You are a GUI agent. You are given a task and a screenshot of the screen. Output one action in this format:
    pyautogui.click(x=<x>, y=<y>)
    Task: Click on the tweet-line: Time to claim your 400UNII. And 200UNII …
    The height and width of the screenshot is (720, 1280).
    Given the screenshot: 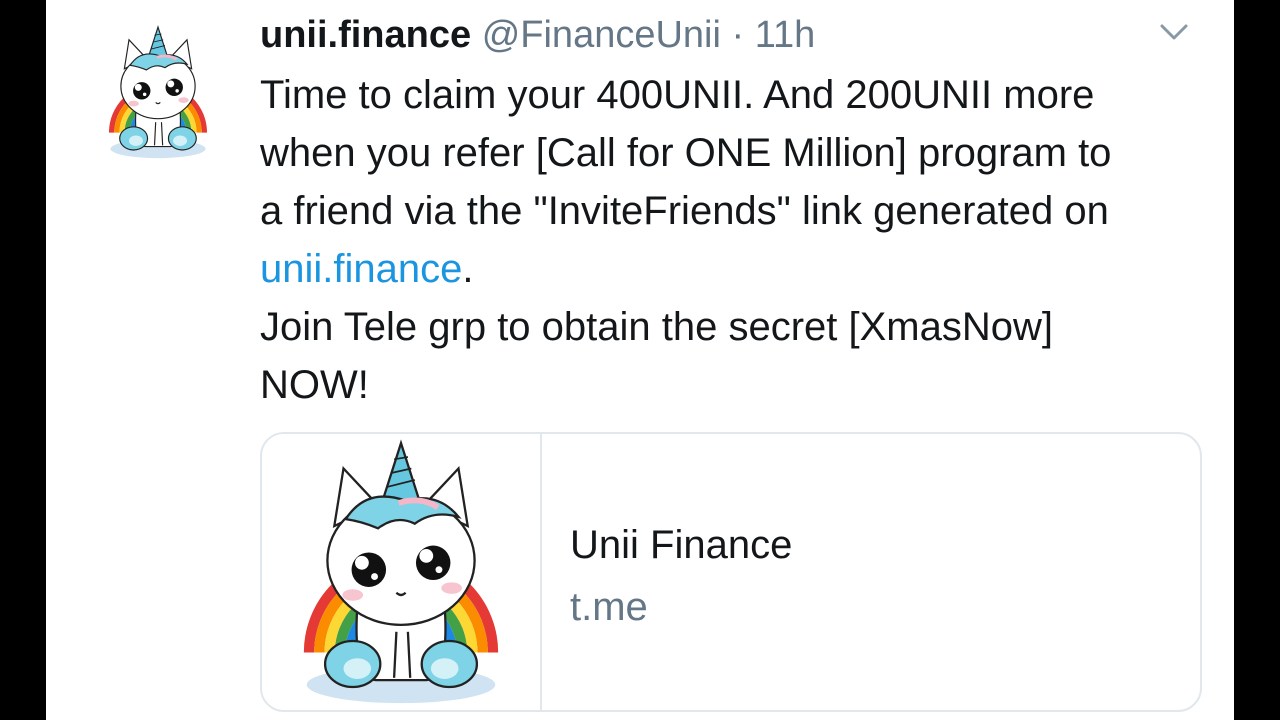 What is the action you would take?
    pyautogui.click(x=677, y=95)
    